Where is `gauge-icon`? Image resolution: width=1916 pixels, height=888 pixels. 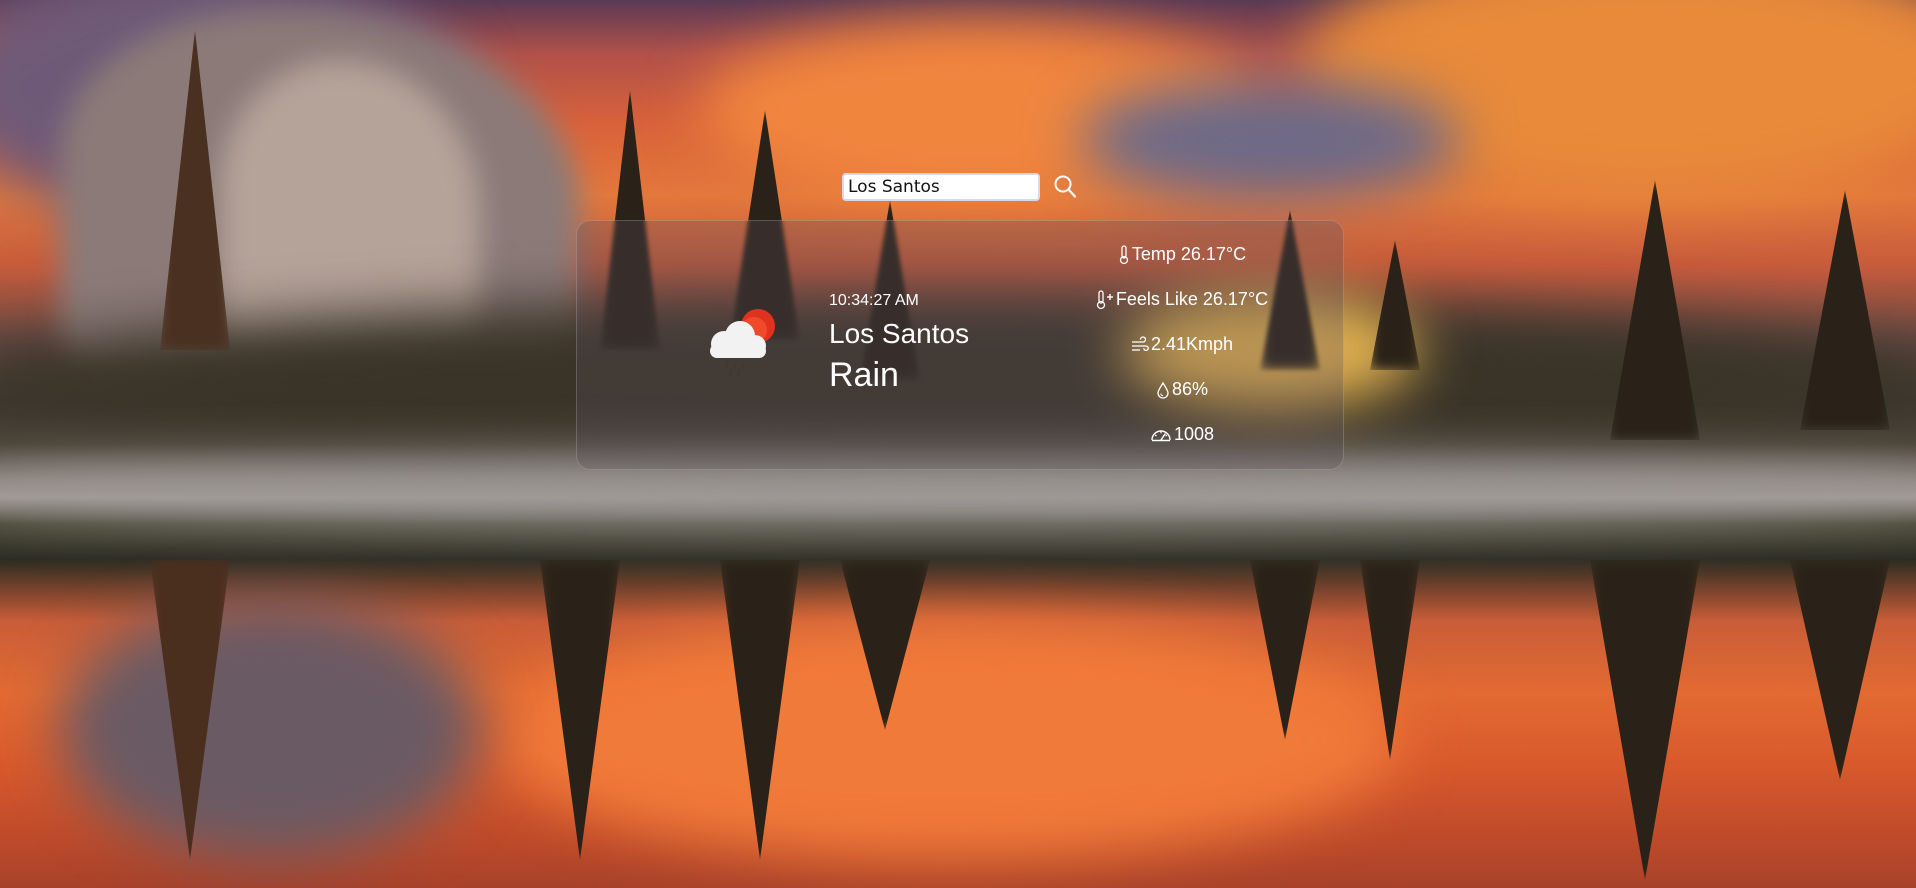
gauge-icon is located at coordinates (1161, 435).